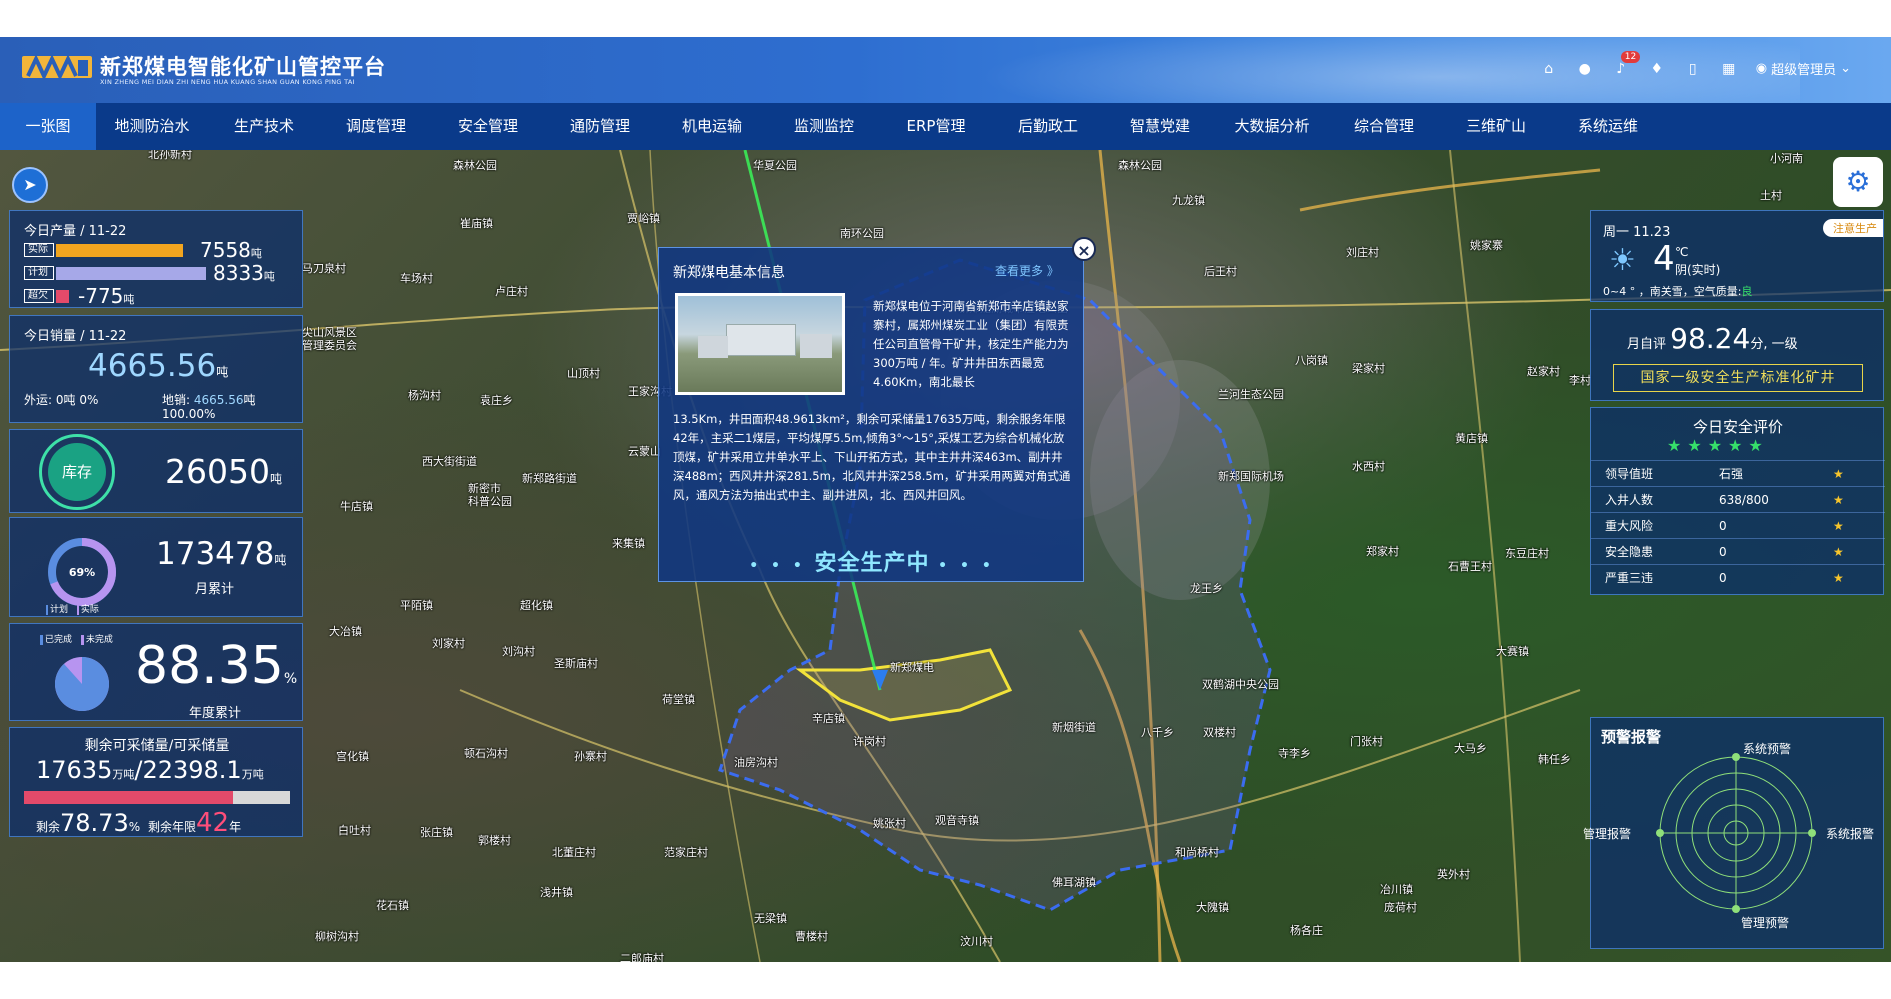 Image resolution: width=1891 pixels, height=999 pixels. Describe the element at coordinates (1027, 270) in the screenshot. I see `view-more-link: 查看更多 》` at that location.